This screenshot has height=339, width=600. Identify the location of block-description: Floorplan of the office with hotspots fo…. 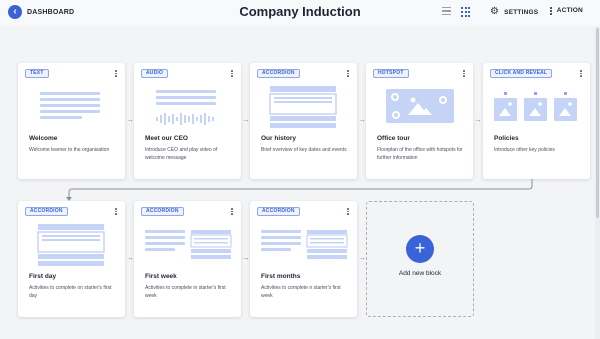
(420, 154).